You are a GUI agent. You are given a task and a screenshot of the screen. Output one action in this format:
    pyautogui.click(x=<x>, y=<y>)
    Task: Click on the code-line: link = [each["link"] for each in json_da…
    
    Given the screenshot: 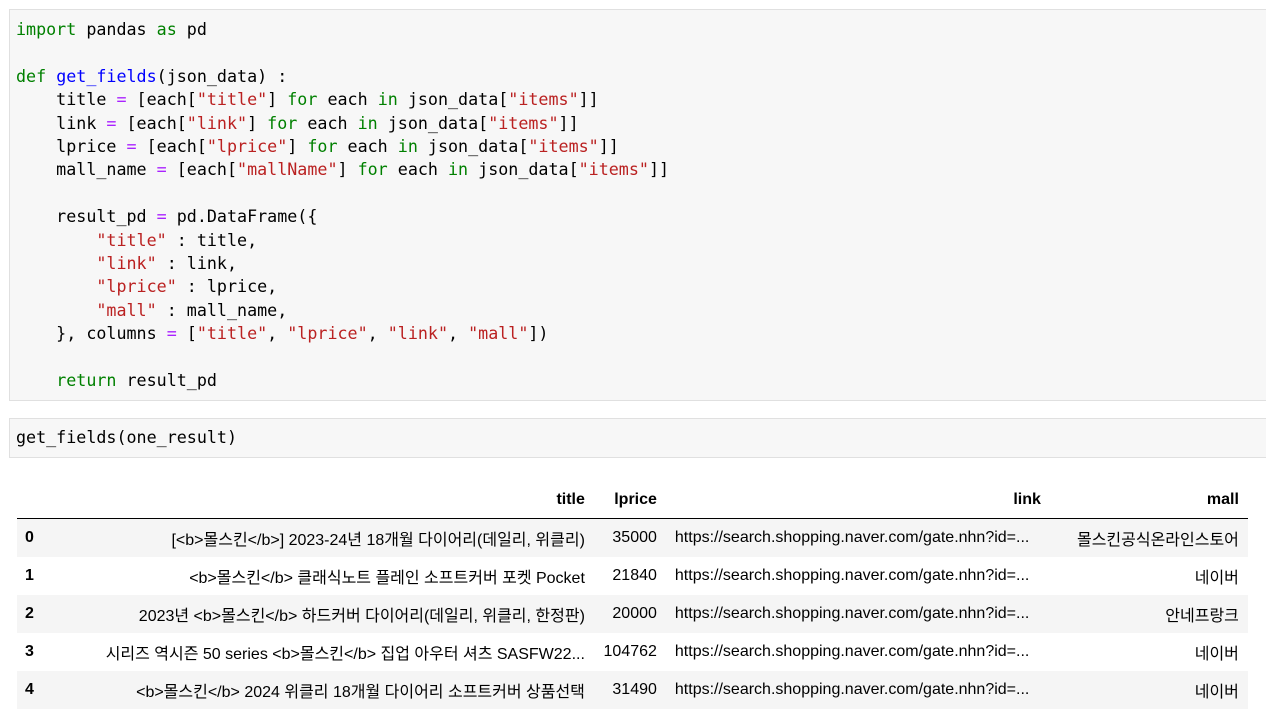 What is the action you would take?
    pyautogui.click(x=297, y=122)
    